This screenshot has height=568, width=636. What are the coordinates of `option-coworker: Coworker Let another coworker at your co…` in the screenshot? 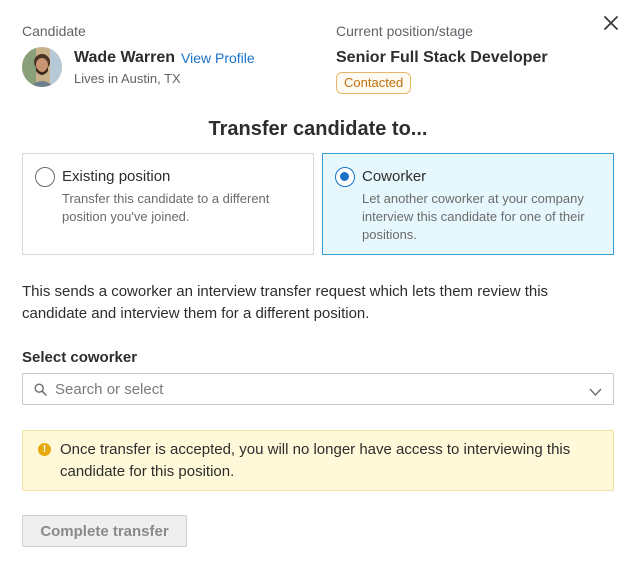 It's located at (468, 204).